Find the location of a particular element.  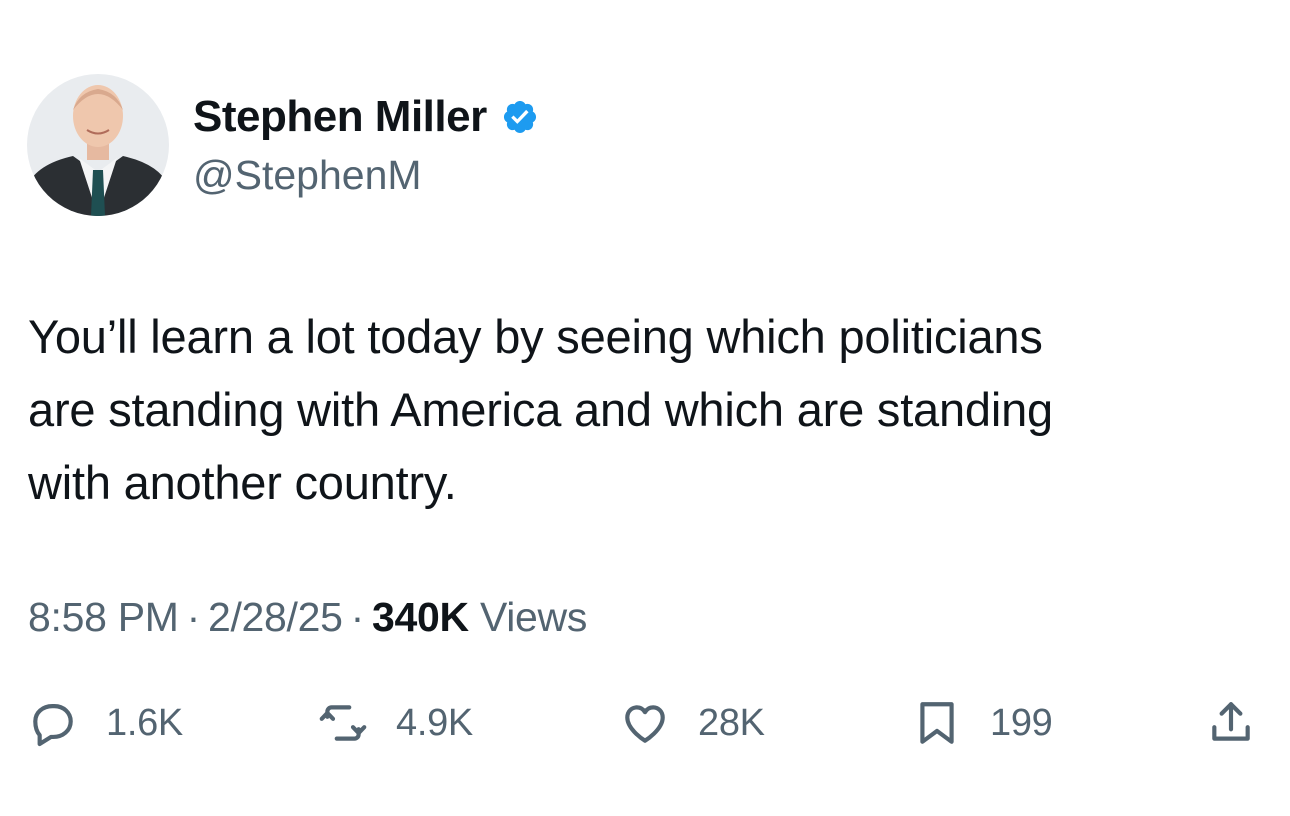

views-label: Views is located at coordinates (533, 617).